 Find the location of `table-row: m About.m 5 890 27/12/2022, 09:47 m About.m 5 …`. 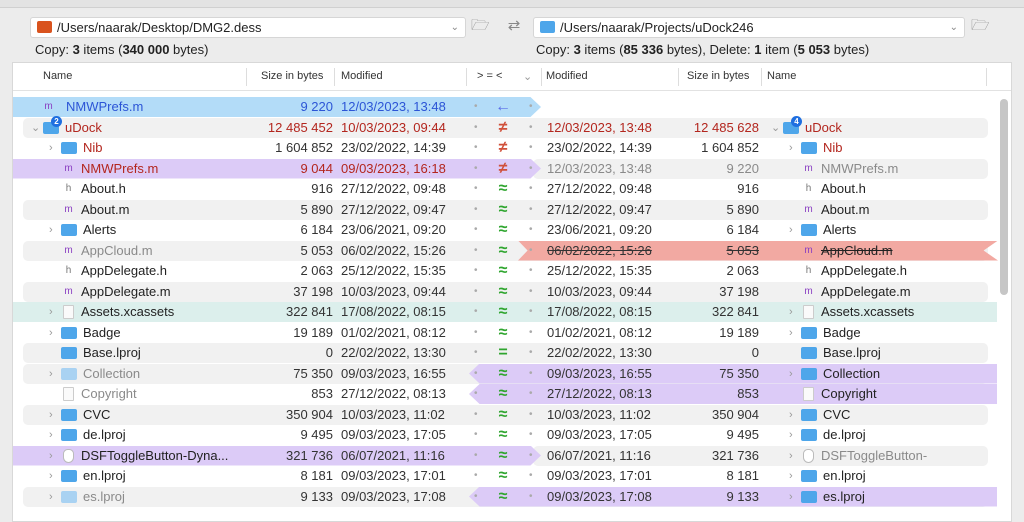

table-row: m About.m 5 890 27/12/2022, 09:47 m About.m 5 … is located at coordinates (513, 209).